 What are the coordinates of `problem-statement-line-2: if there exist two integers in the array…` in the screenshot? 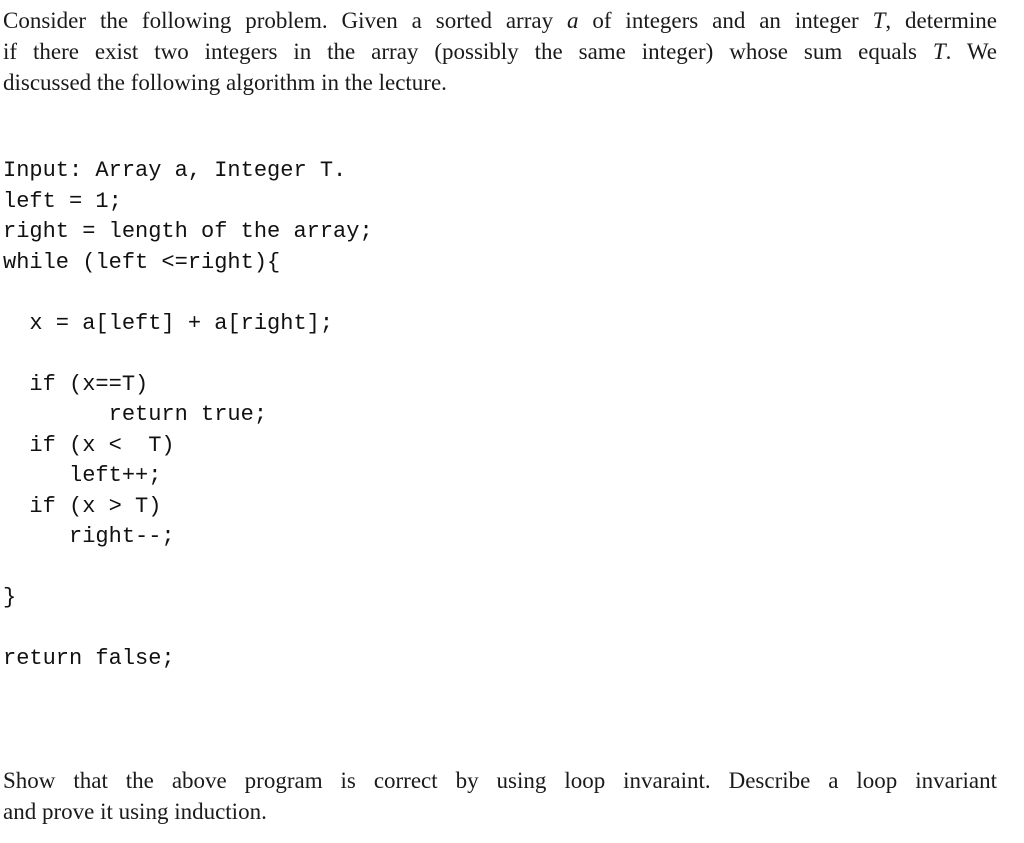 It's located at (500, 51).